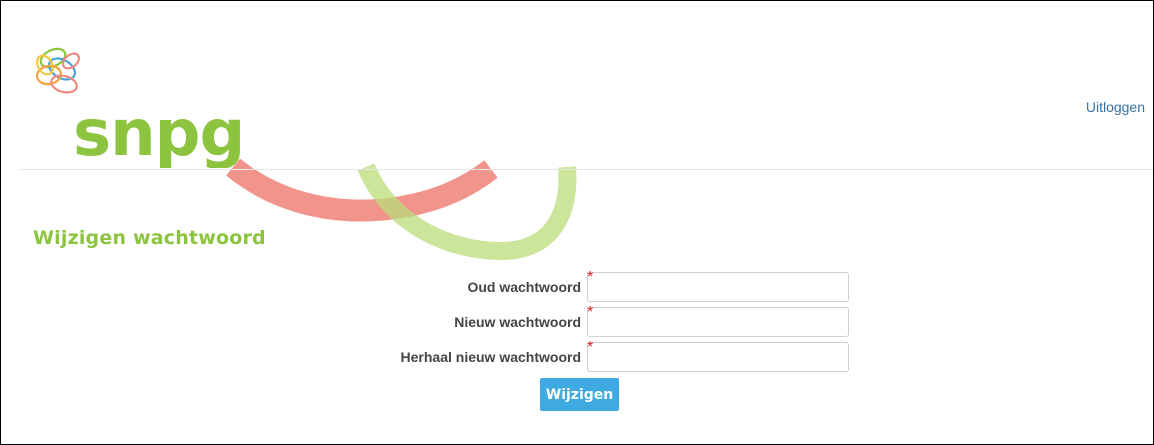  I want to click on new-password-input, so click(718, 322).